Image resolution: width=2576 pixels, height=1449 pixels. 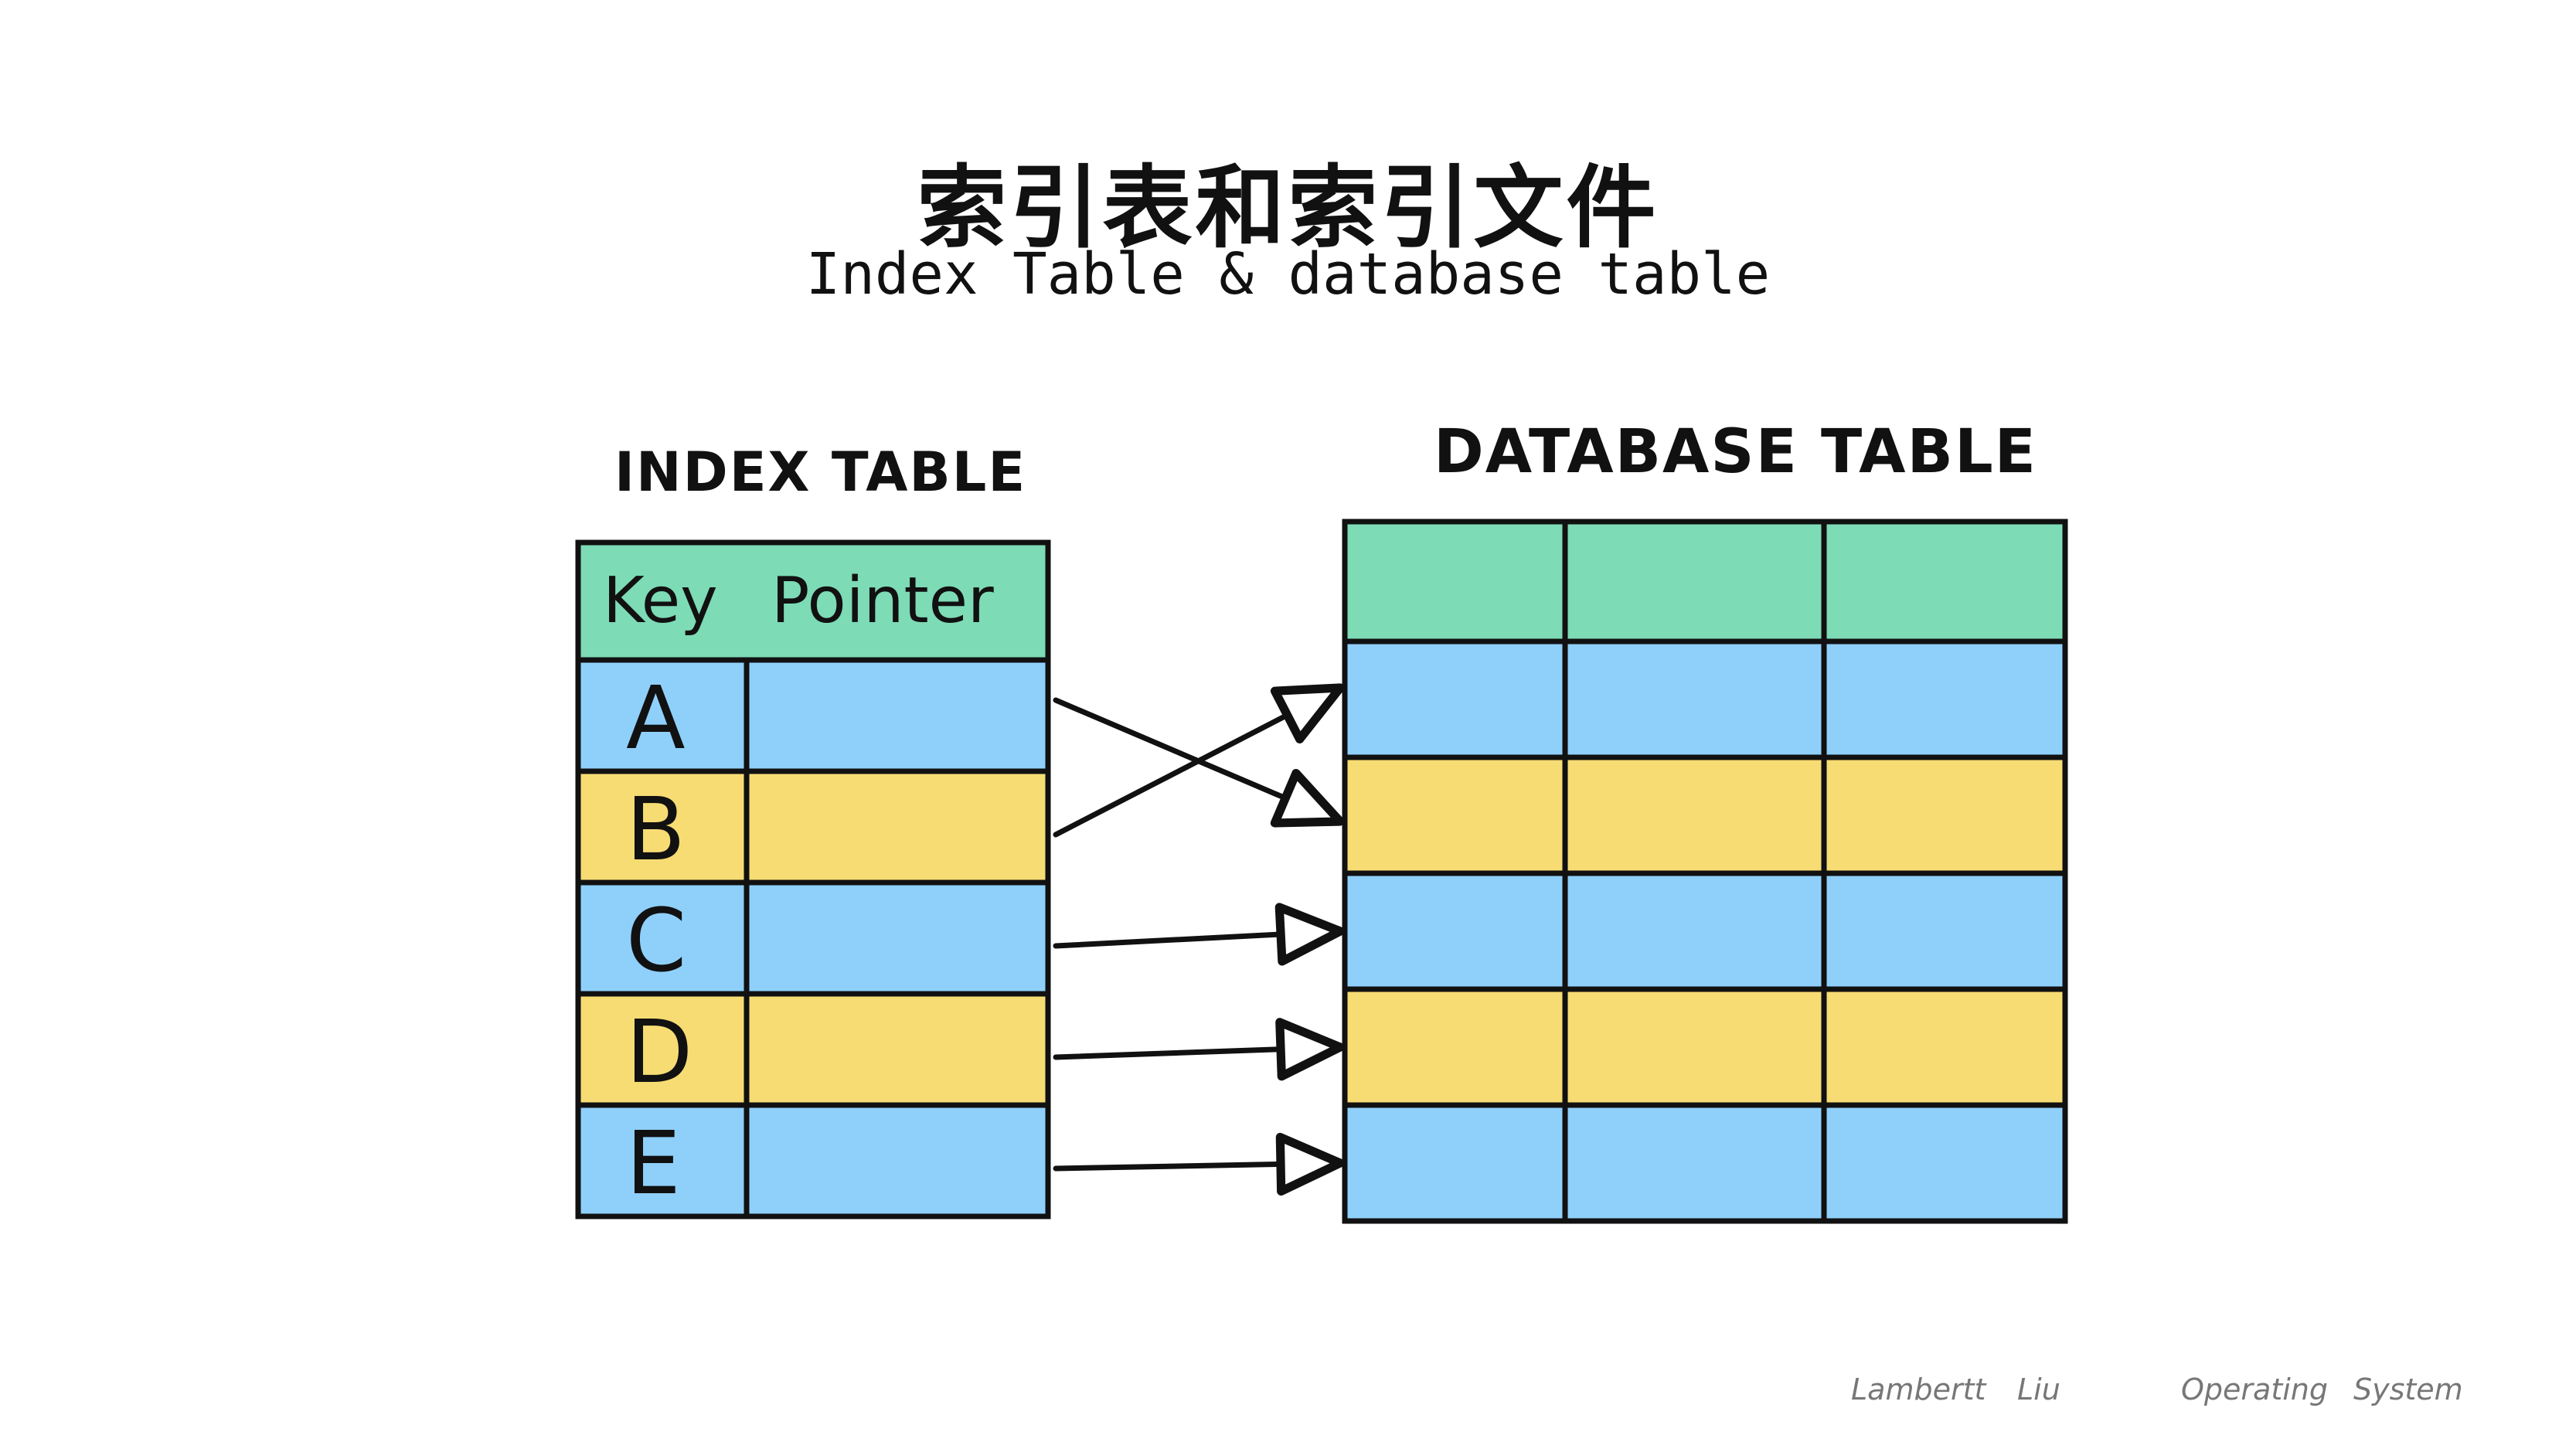 I want to click on index-key-e: E, so click(x=653, y=1164).